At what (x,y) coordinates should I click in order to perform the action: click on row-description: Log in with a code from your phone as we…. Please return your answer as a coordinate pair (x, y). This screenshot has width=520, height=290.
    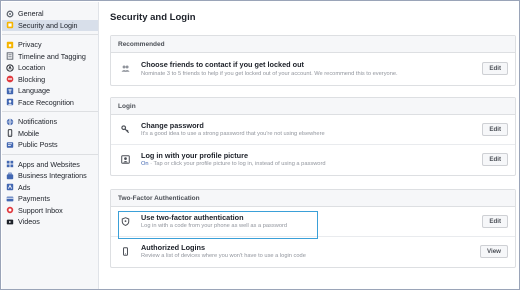
    Looking at the image, I should click on (214, 226).